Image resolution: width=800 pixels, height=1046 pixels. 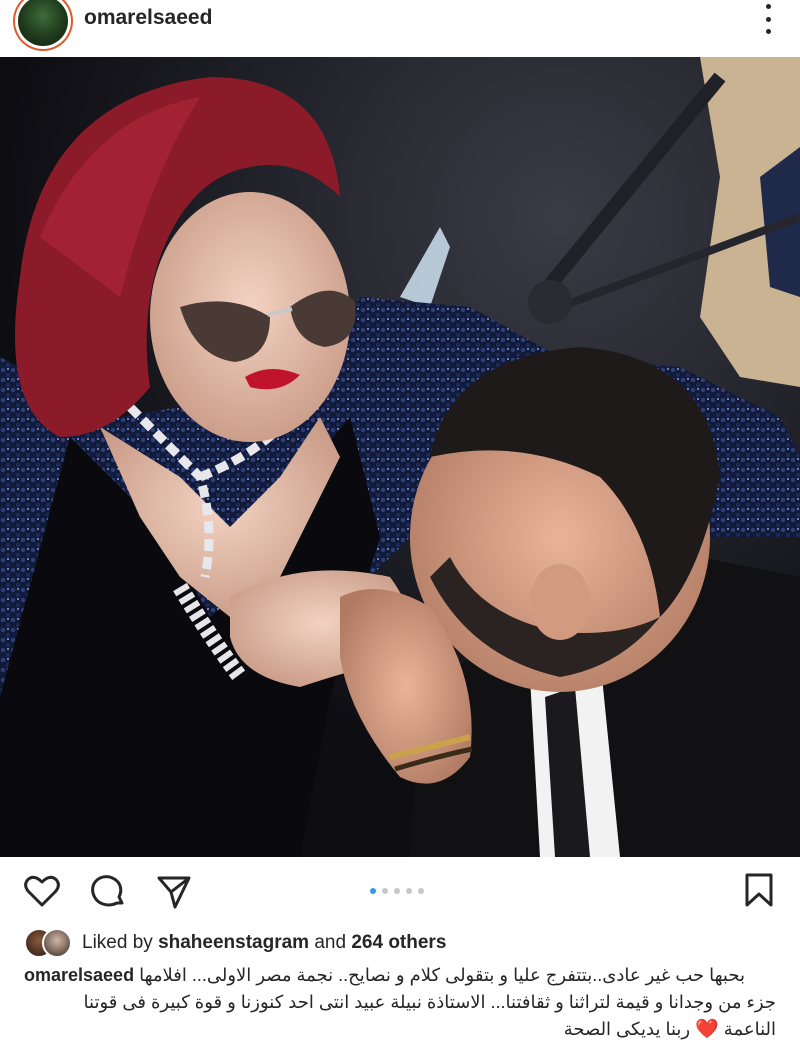 I want to click on heart-emoji: ❤️, so click(x=707, y=1029).